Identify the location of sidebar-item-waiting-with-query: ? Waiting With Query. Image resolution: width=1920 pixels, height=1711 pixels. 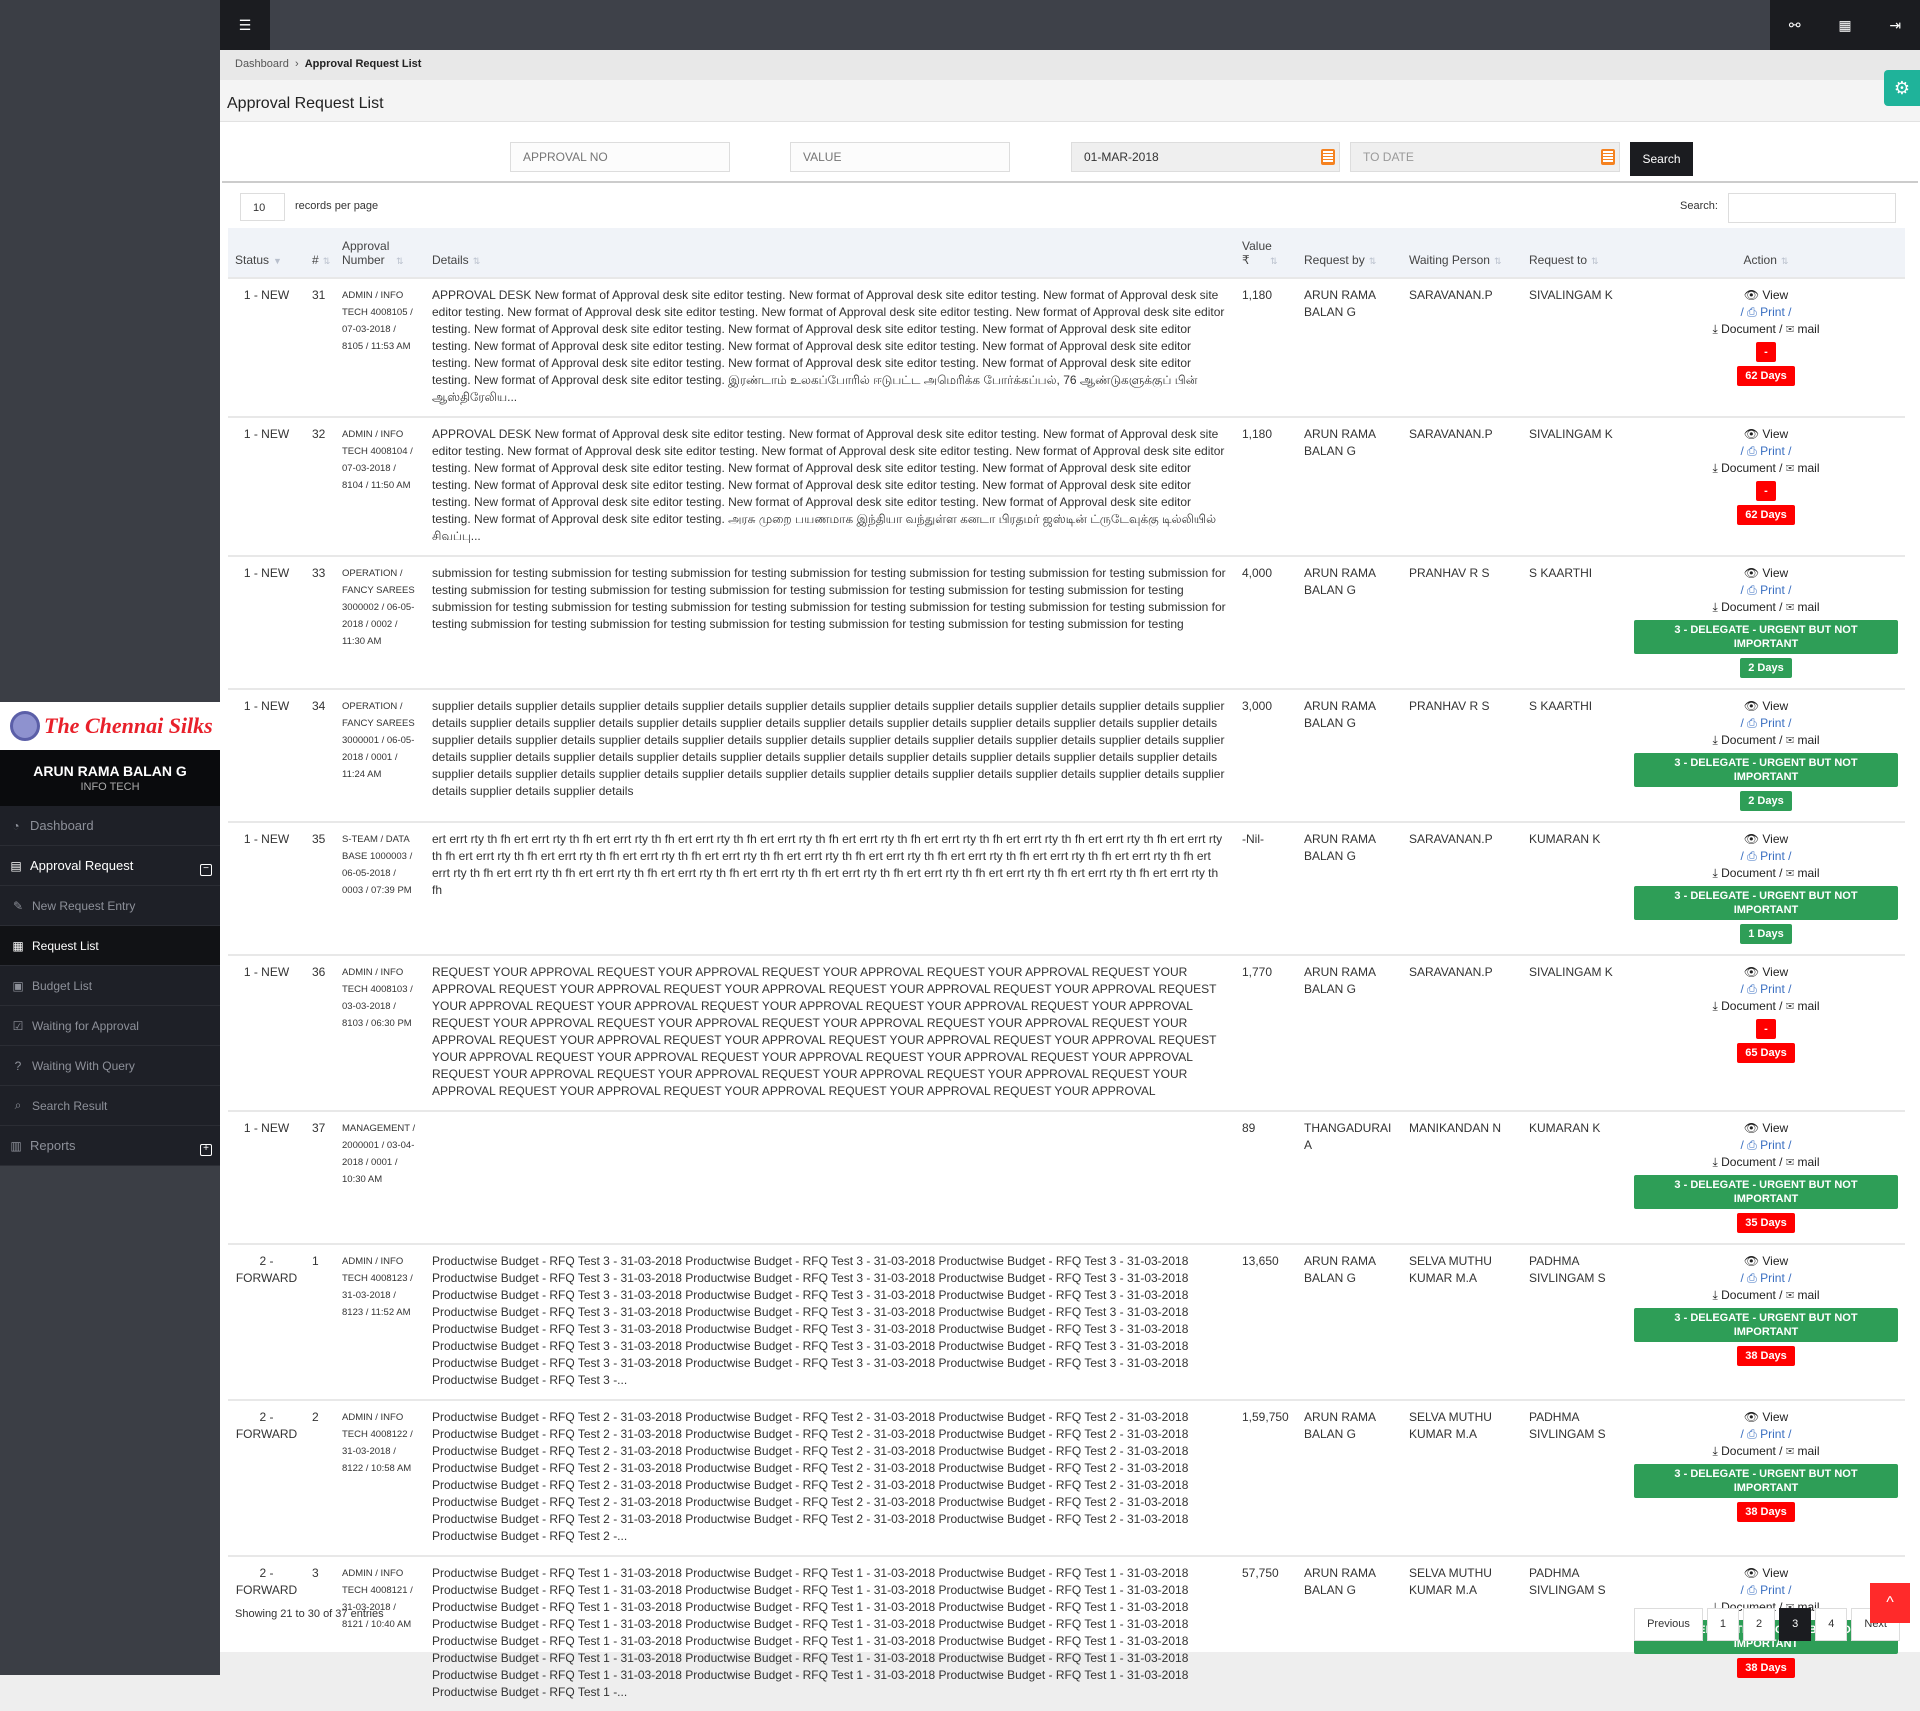
(110, 1066).